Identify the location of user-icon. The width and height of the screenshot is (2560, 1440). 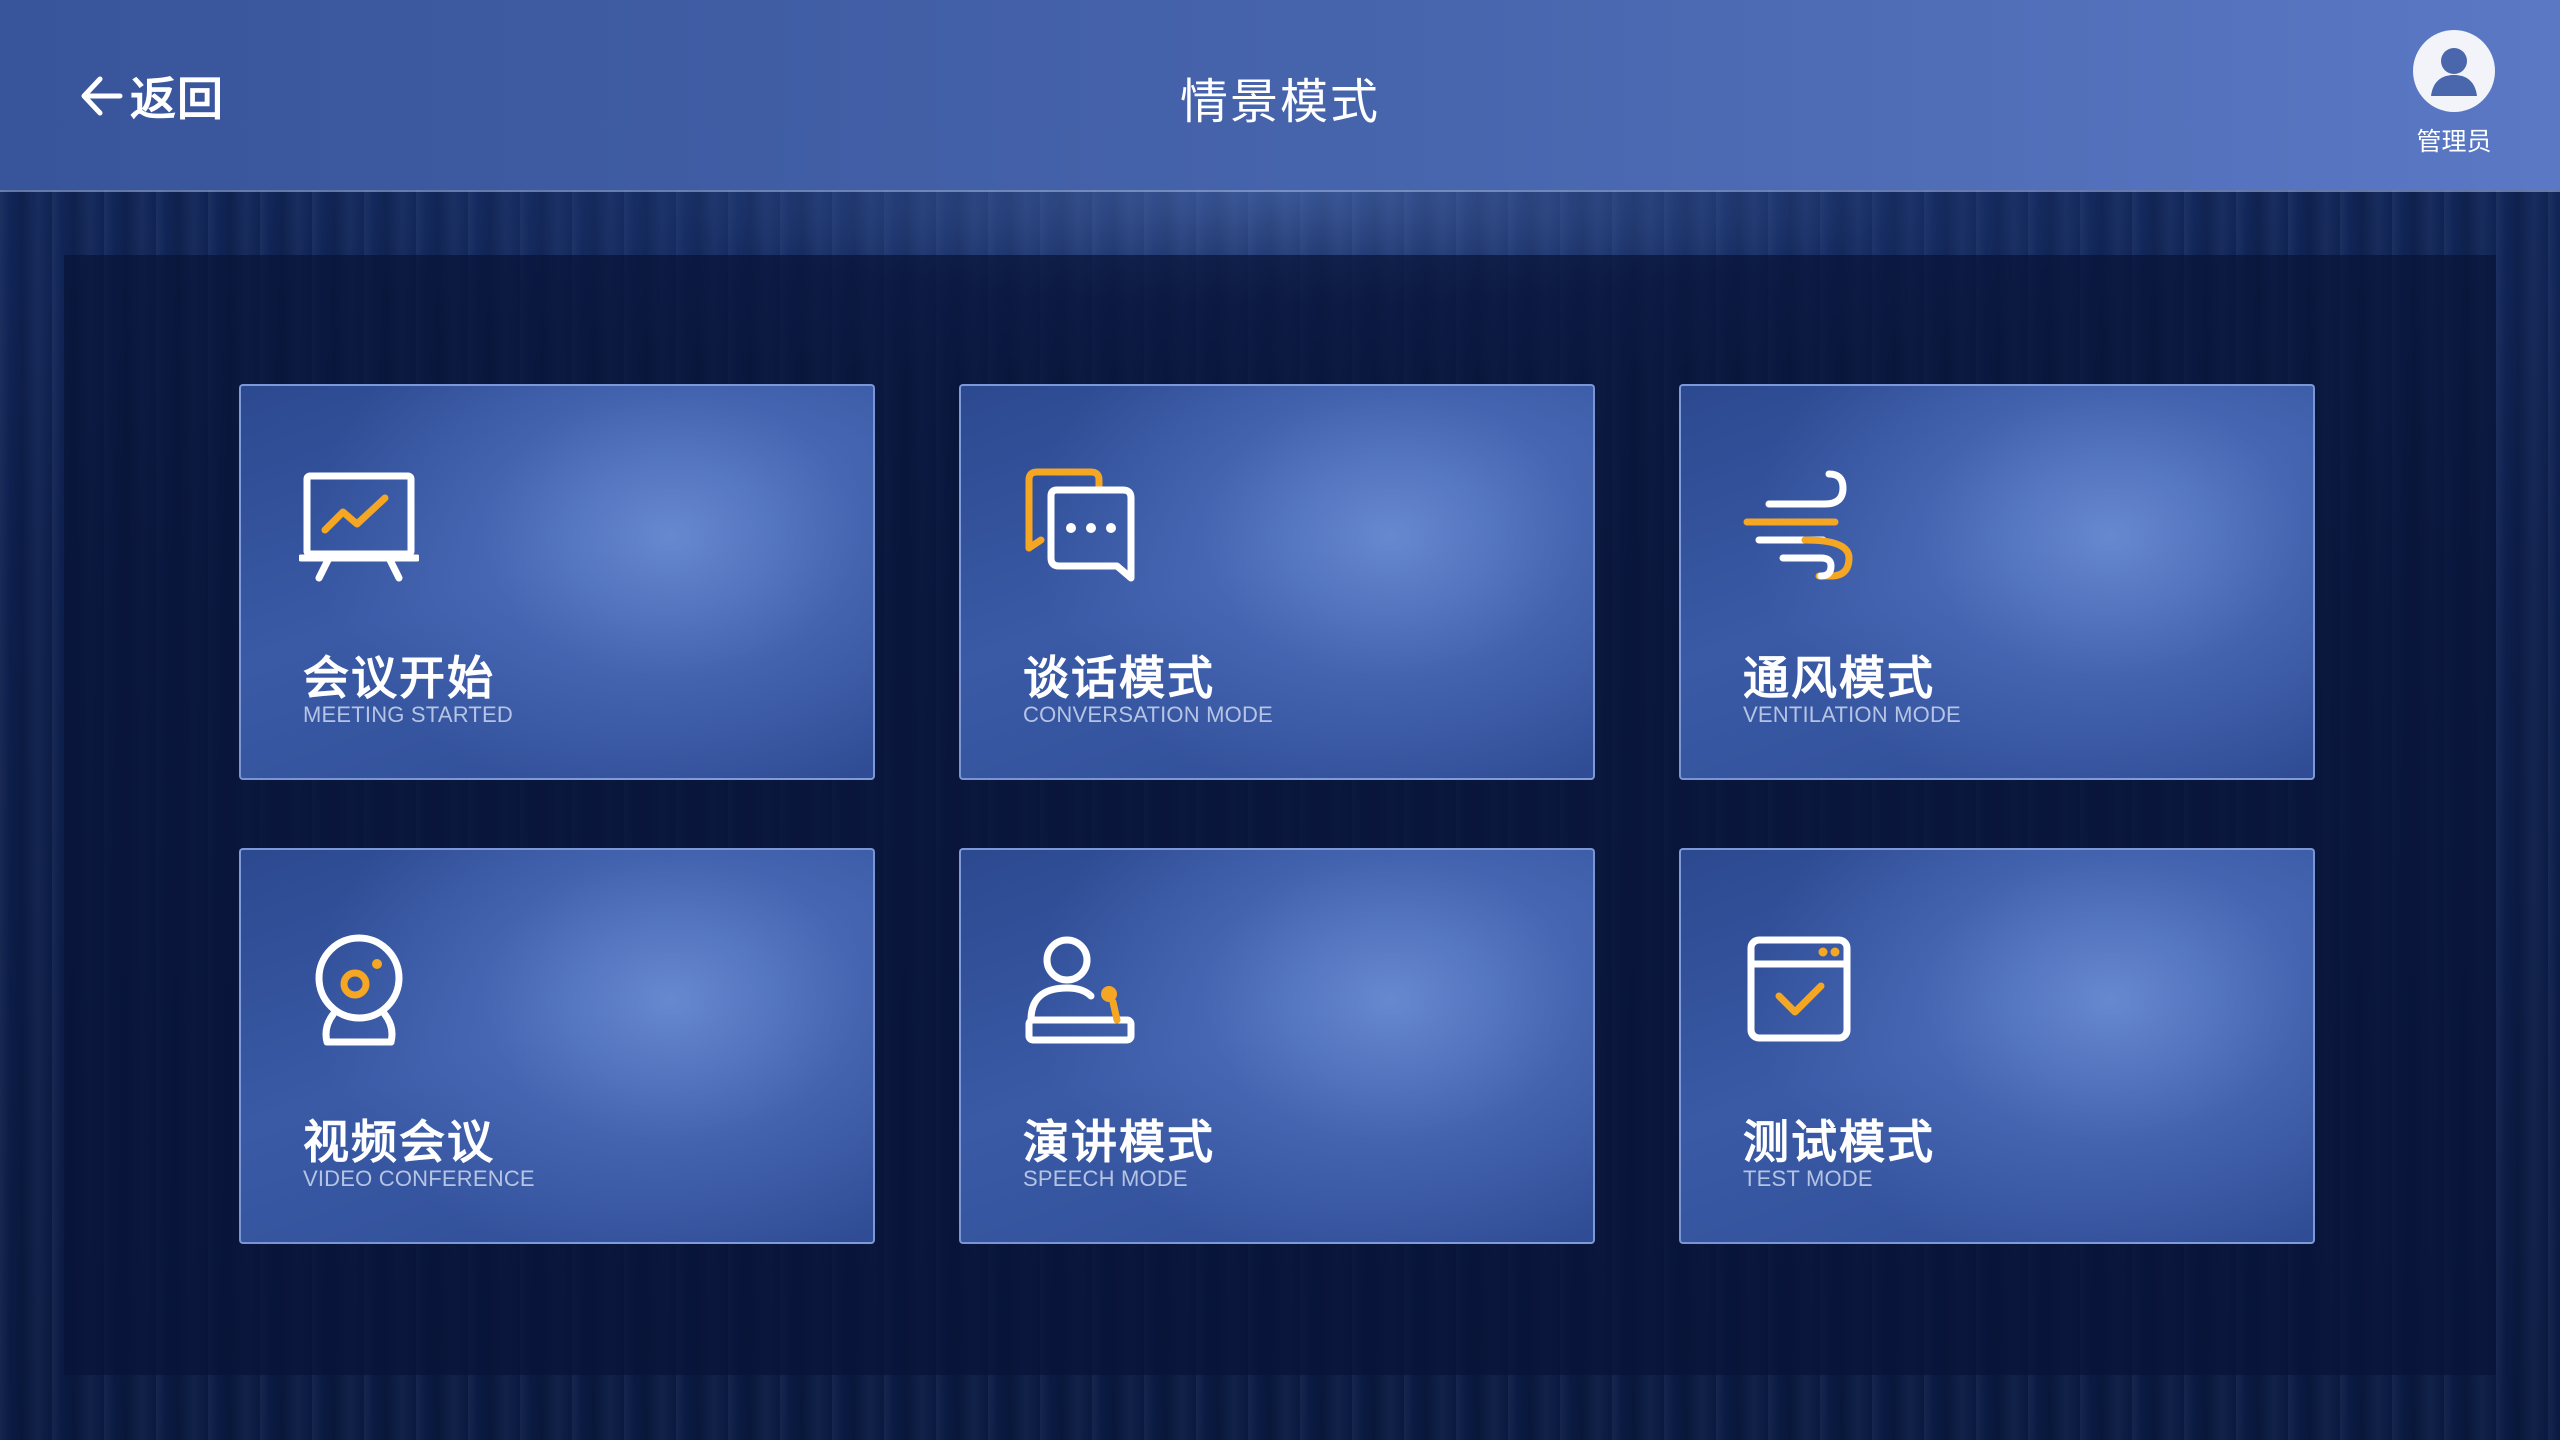
(2454, 72).